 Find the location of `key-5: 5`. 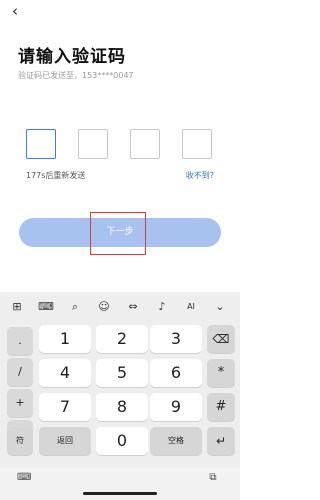

key-5: 5 is located at coordinates (122, 373).